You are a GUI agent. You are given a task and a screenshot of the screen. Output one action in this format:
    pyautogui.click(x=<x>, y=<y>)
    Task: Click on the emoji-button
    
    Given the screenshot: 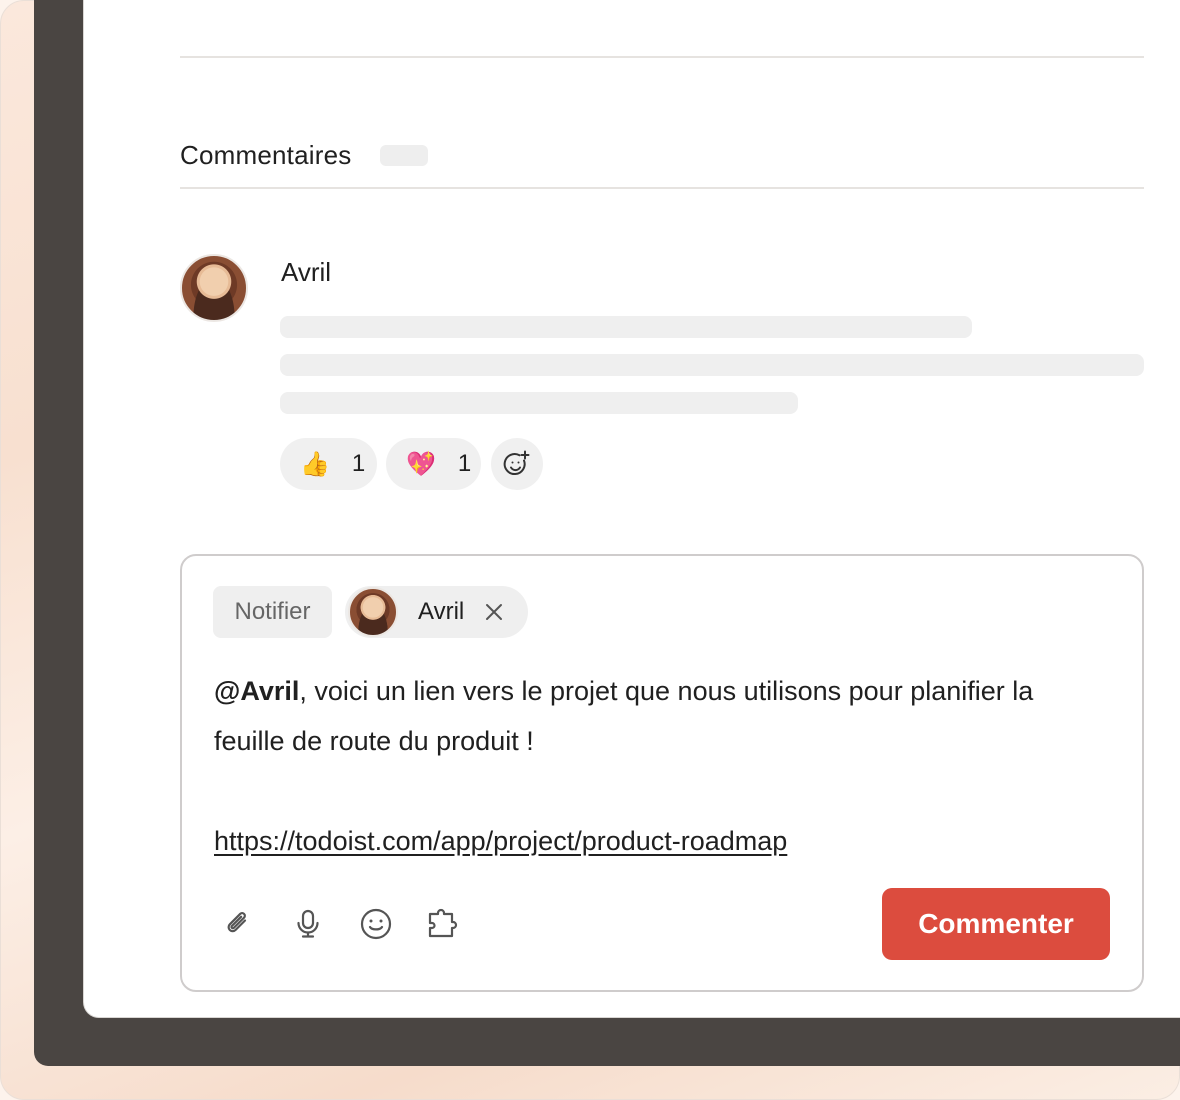 What is the action you would take?
    pyautogui.click(x=376, y=924)
    